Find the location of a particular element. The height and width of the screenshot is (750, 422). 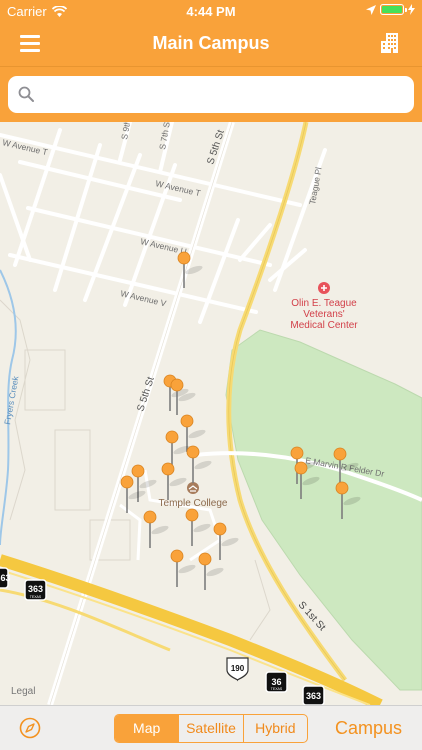

tab-satellite: Satellite is located at coordinates (210, 728).